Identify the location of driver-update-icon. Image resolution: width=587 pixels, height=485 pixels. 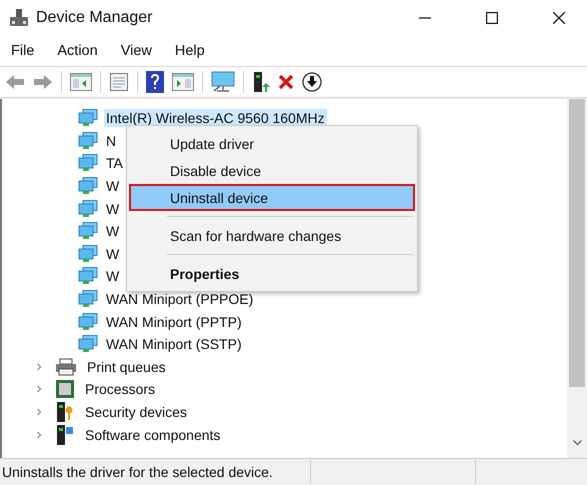
(261, 82).